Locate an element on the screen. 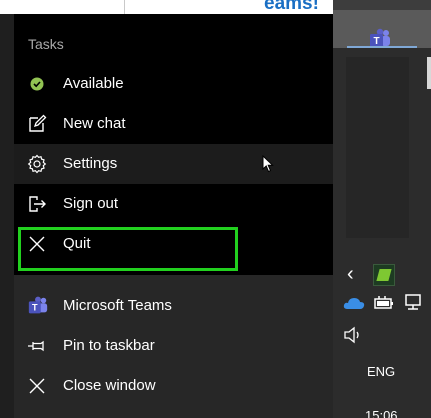 The height and width of the screenshot is (418, 431). svg-text: T is located at coordinates (35, 308).